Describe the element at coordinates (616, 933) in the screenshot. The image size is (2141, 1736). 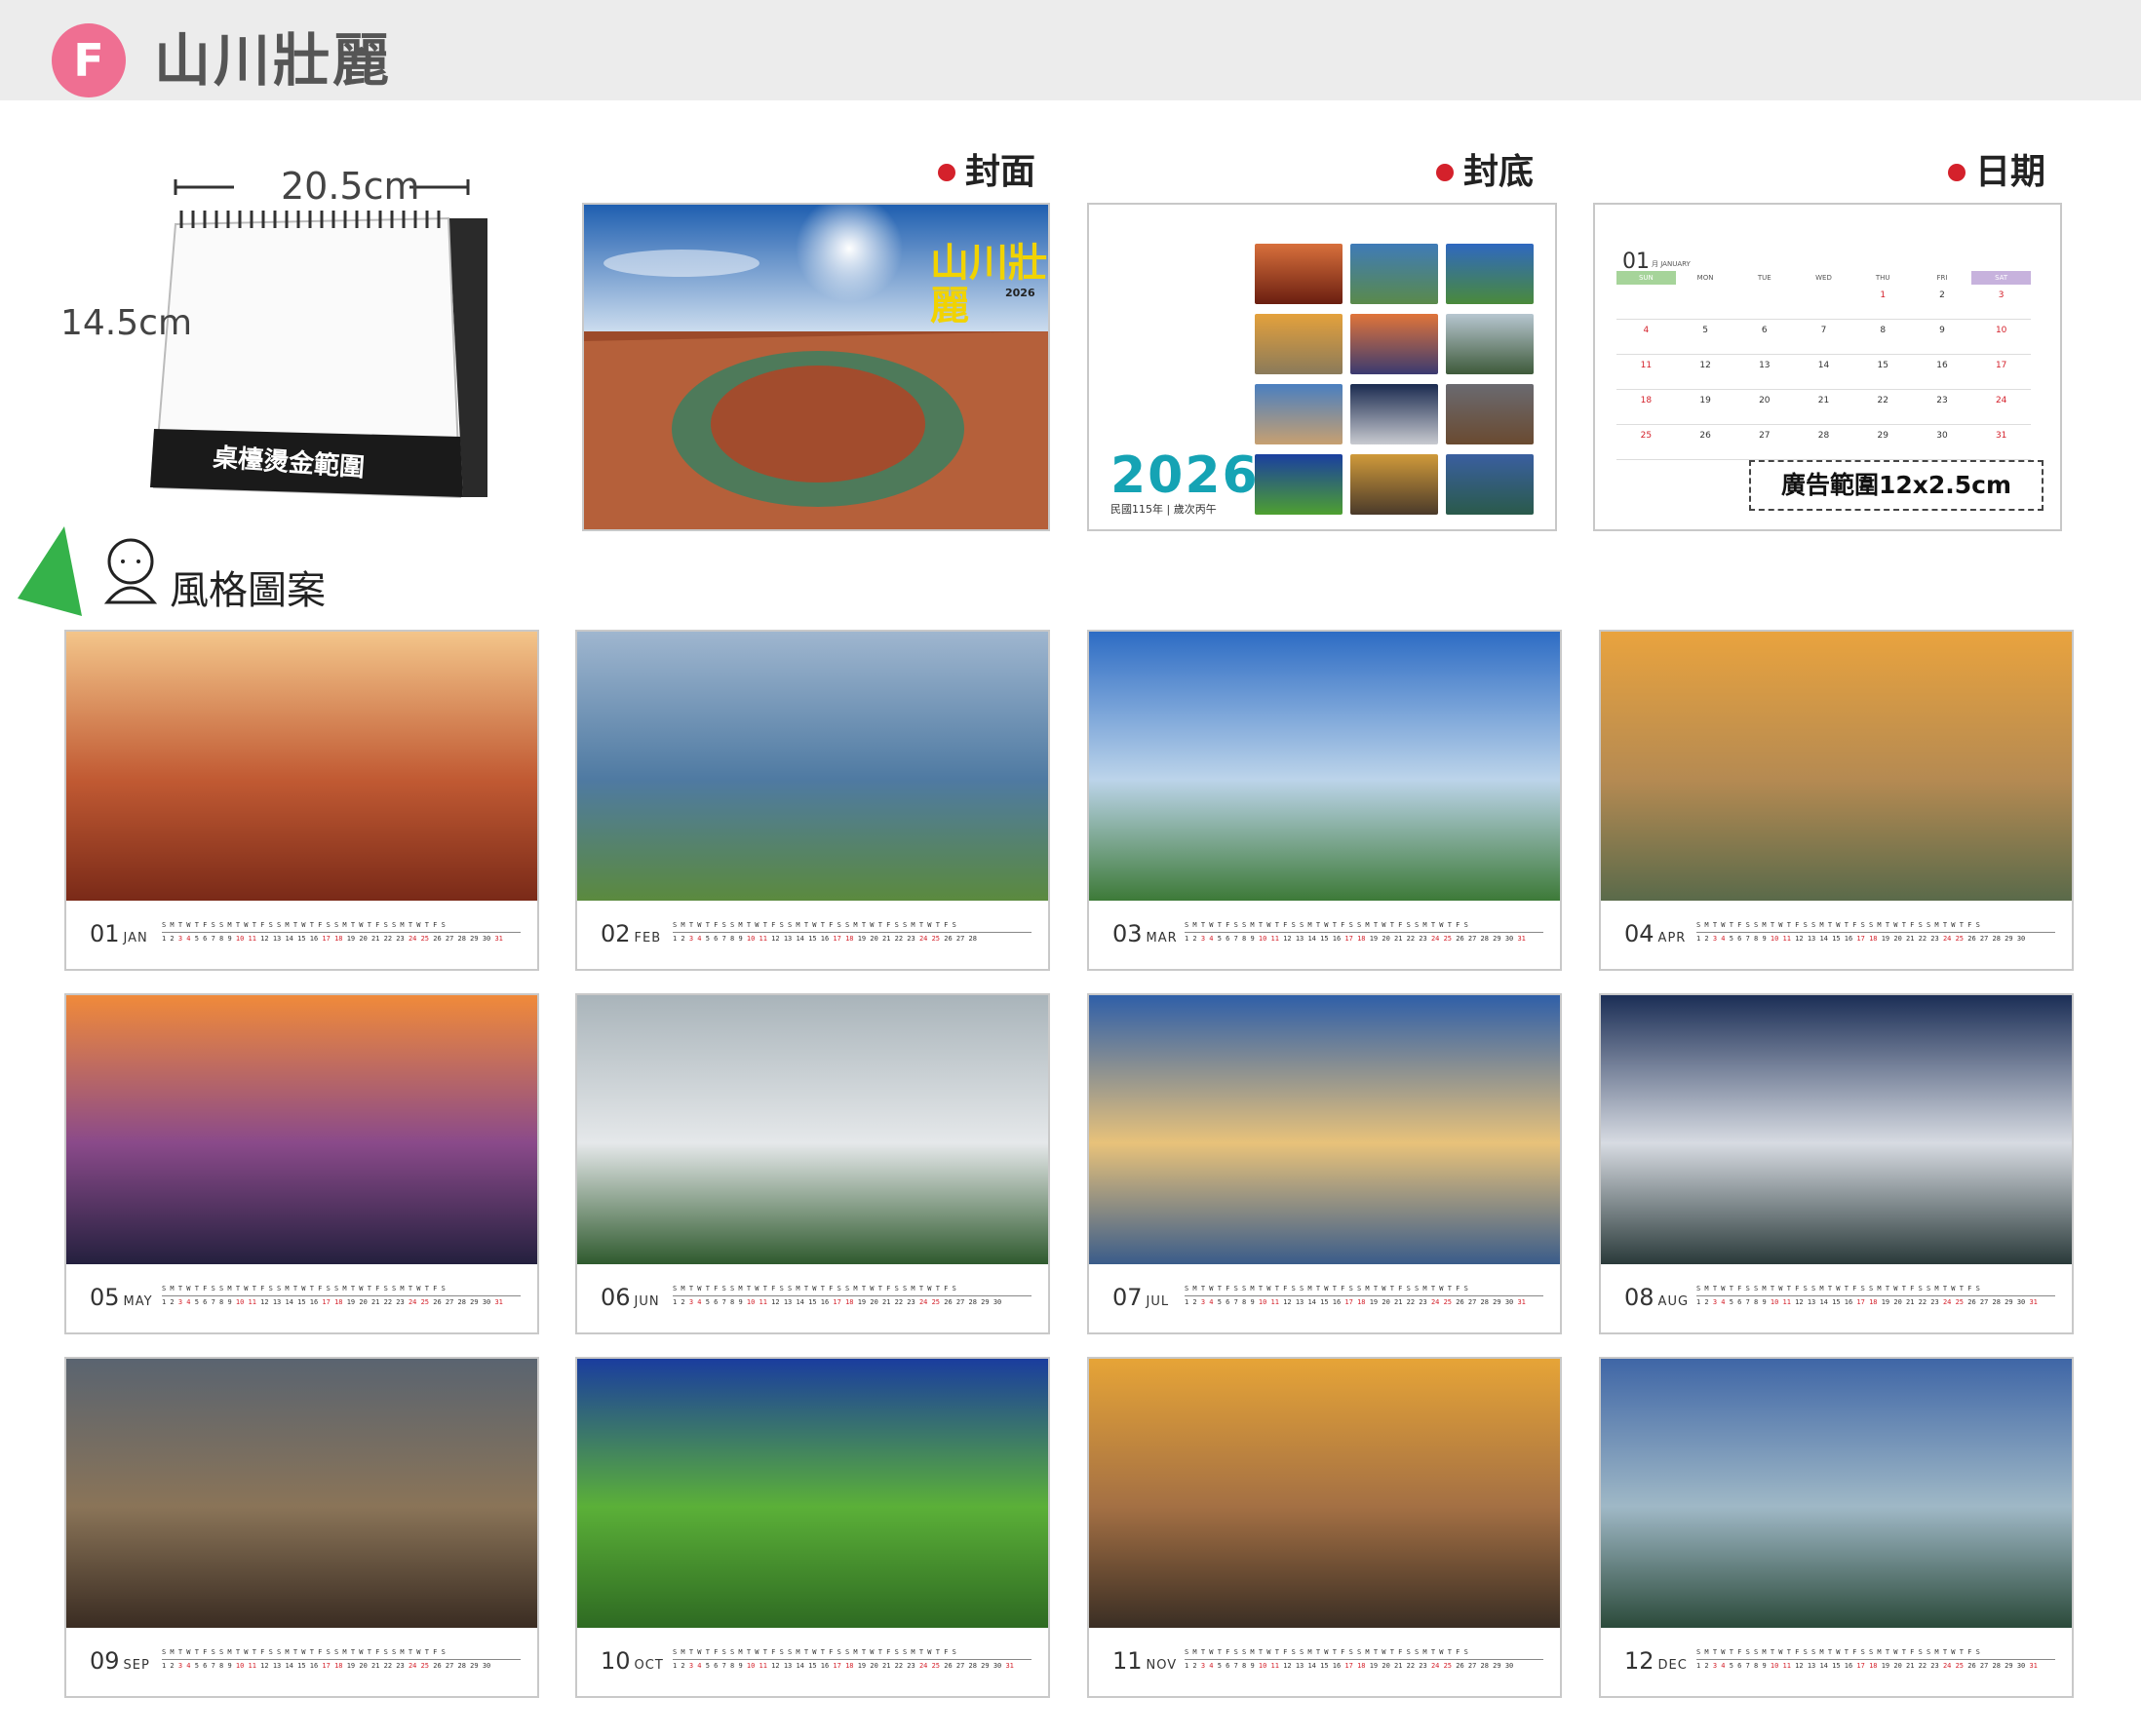
I see `month-number: 02` at that location.